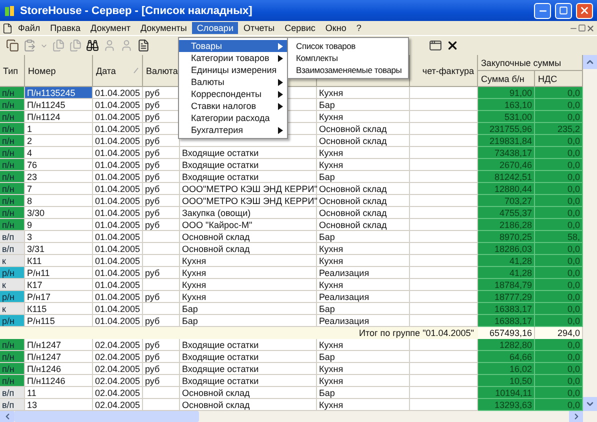 The width and height of the screenshot is (597, 422). Describe the element at coordinates (248, 225) in the screenshot. I see `table-cell: ООО "Кайрос-М"` at that location.